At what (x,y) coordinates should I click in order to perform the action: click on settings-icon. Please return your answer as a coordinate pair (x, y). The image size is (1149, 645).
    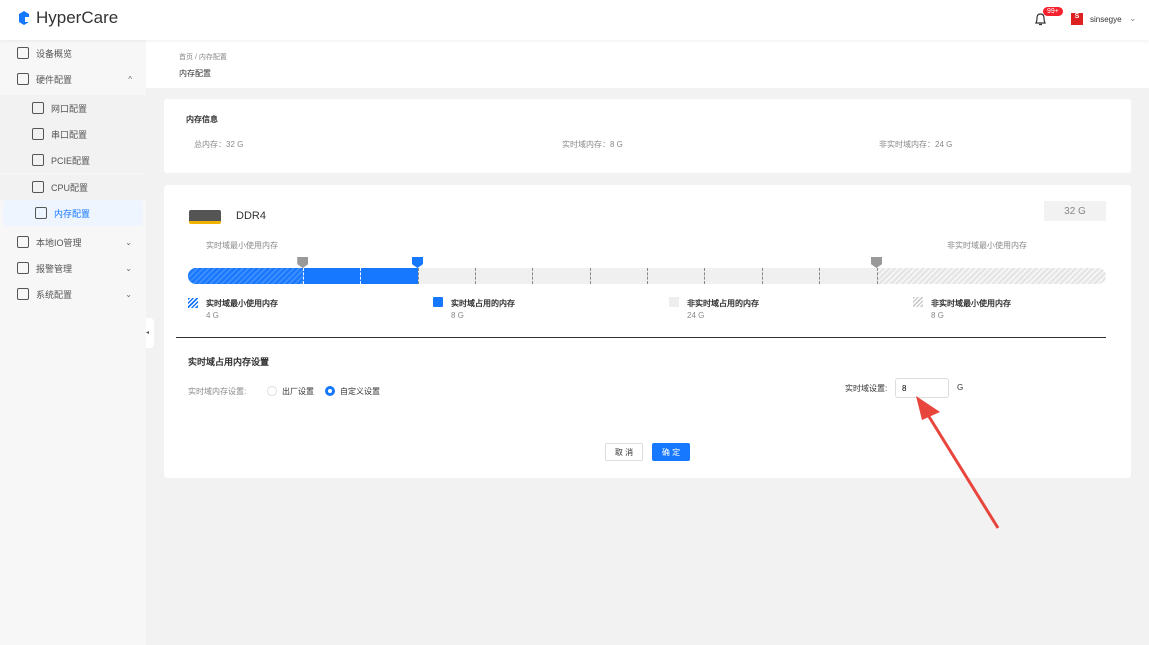
    Looking at the image, I should click on (23, 294).